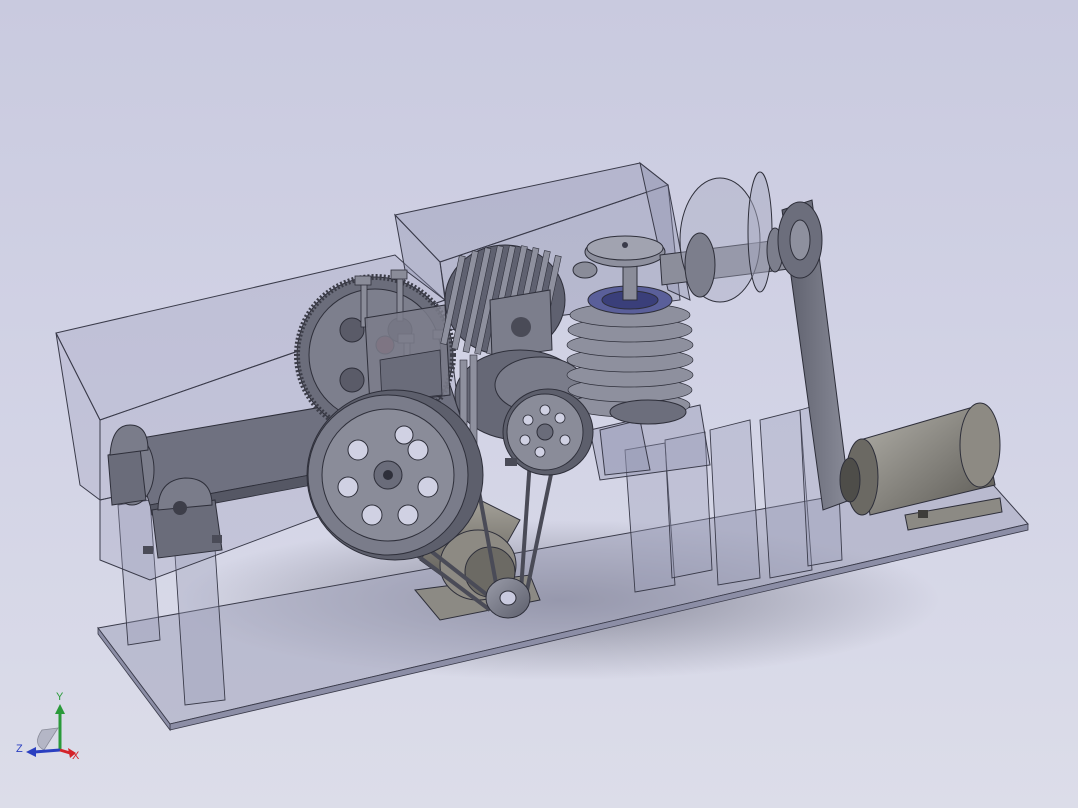  Describe the element at coordinates (508, 598) in the screenshot. I see `small-drive-pulley` at that location.